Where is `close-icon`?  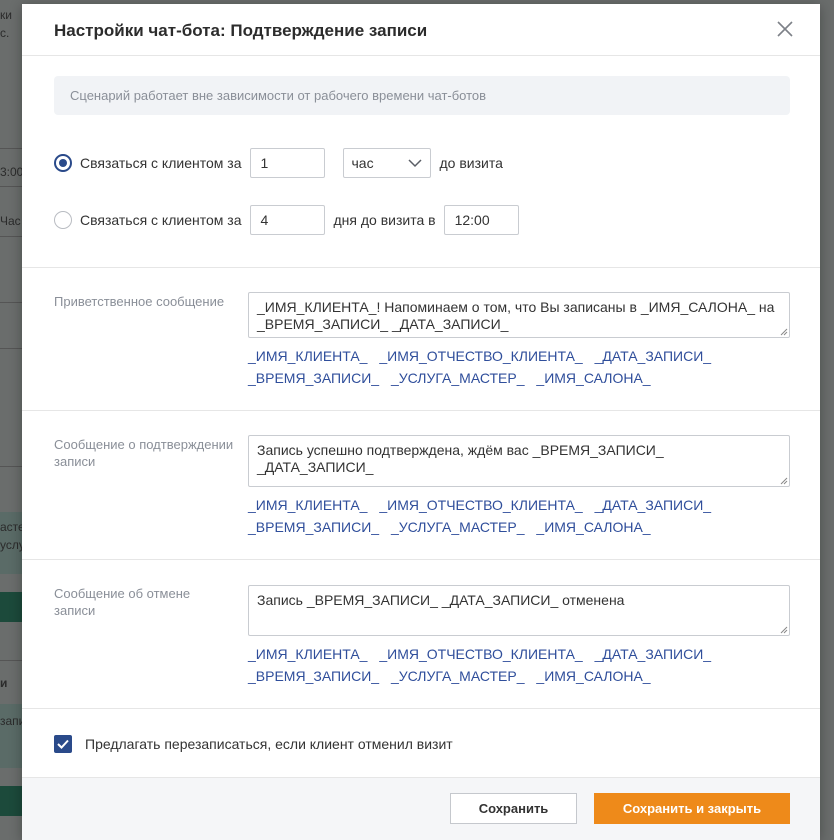 close-icon is located at coordinates (785, 29).